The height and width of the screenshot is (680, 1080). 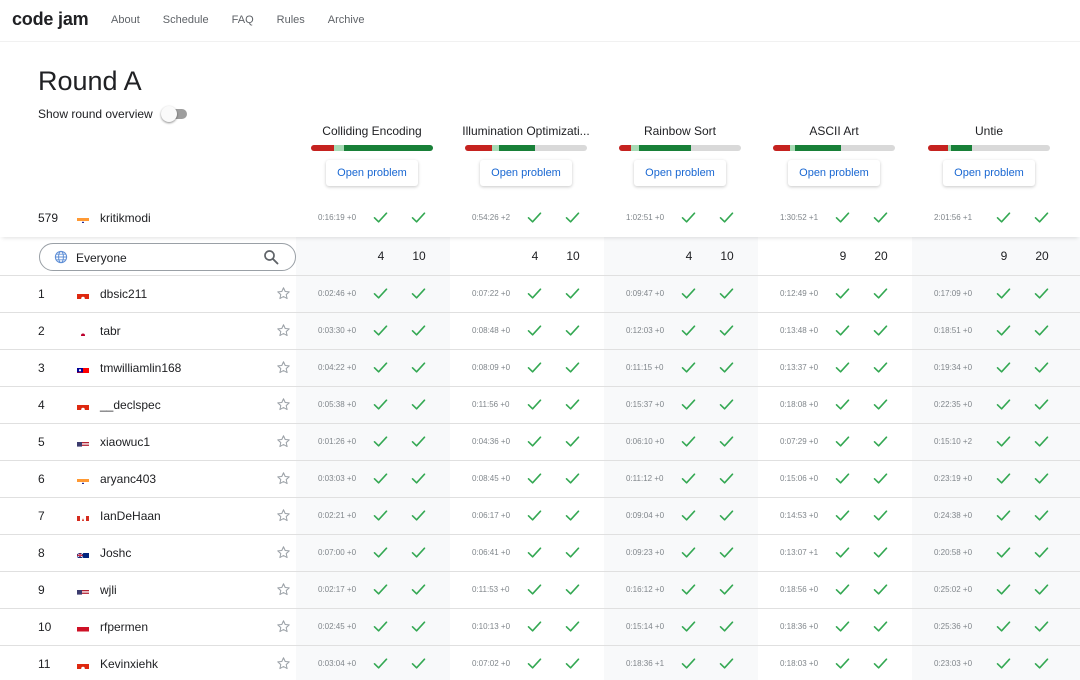 I want to click on nav-link-rules: Rules, so click(x=291, y=20).